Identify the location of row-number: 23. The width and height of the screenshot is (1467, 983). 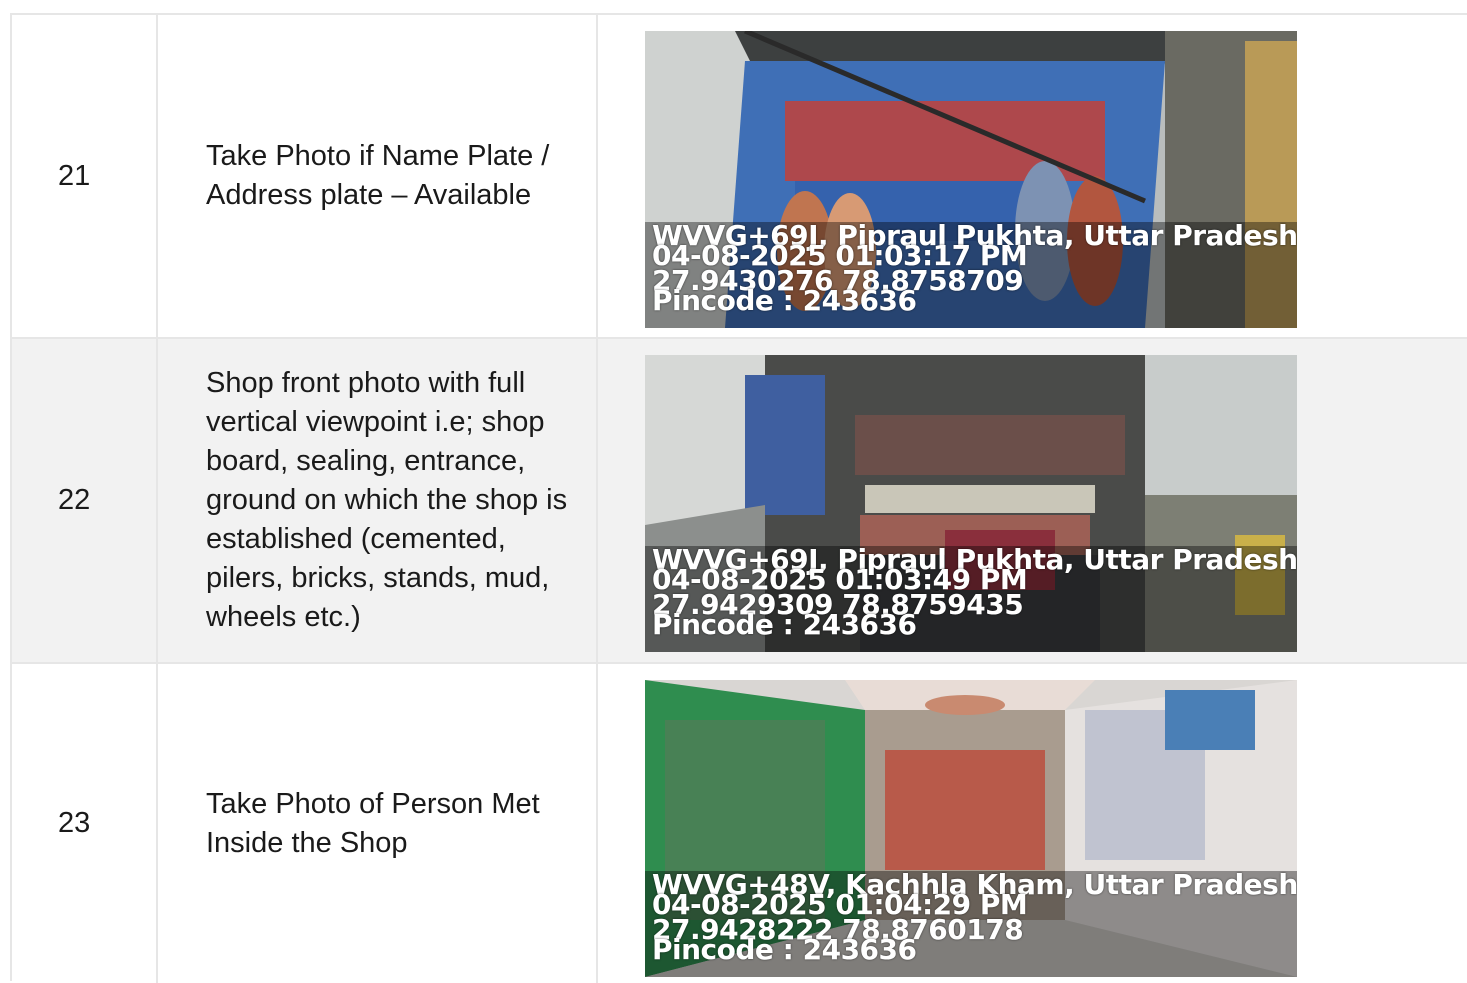
(74, 823).